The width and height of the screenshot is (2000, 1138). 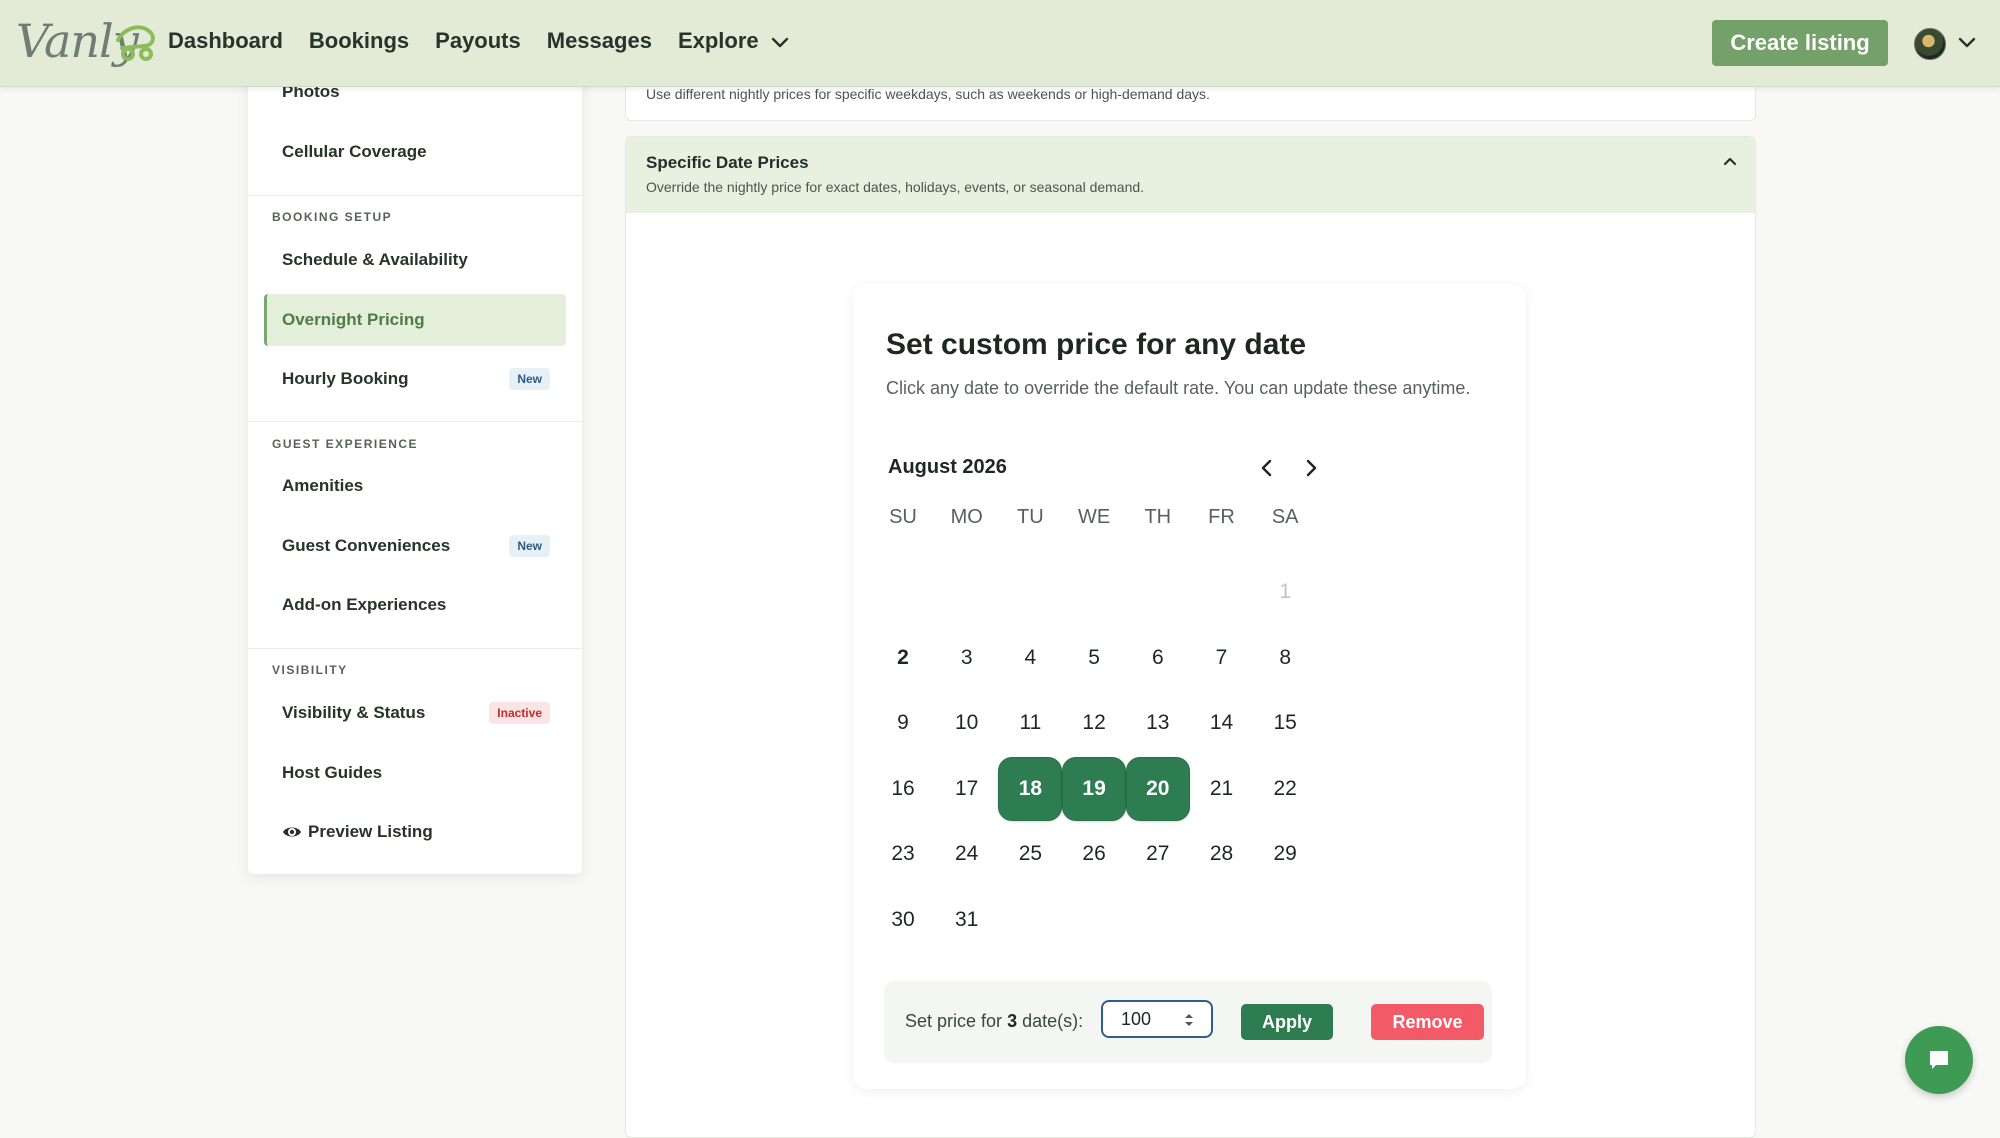 What do you see at coordinates (1053, 1021) in the screenshot?
I see `price-suffix: date(s):` at bounding box center [1053, 1021].